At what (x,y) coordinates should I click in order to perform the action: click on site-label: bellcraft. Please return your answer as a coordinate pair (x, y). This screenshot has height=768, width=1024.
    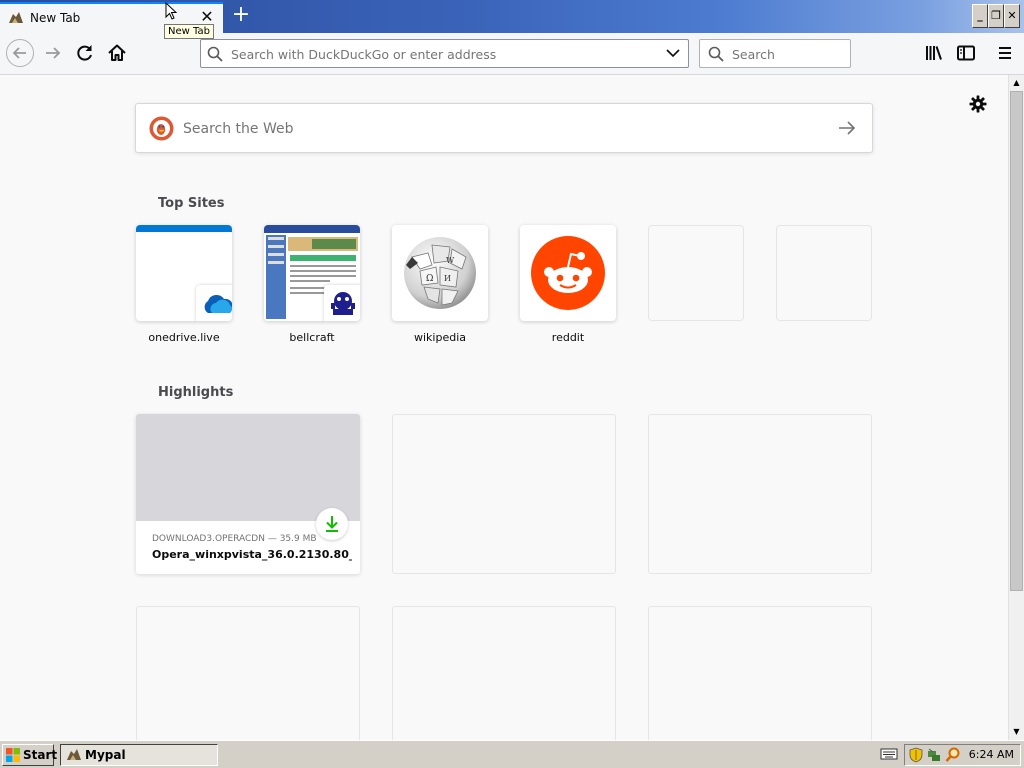
    Looking at the image, I should click on (312, 337).